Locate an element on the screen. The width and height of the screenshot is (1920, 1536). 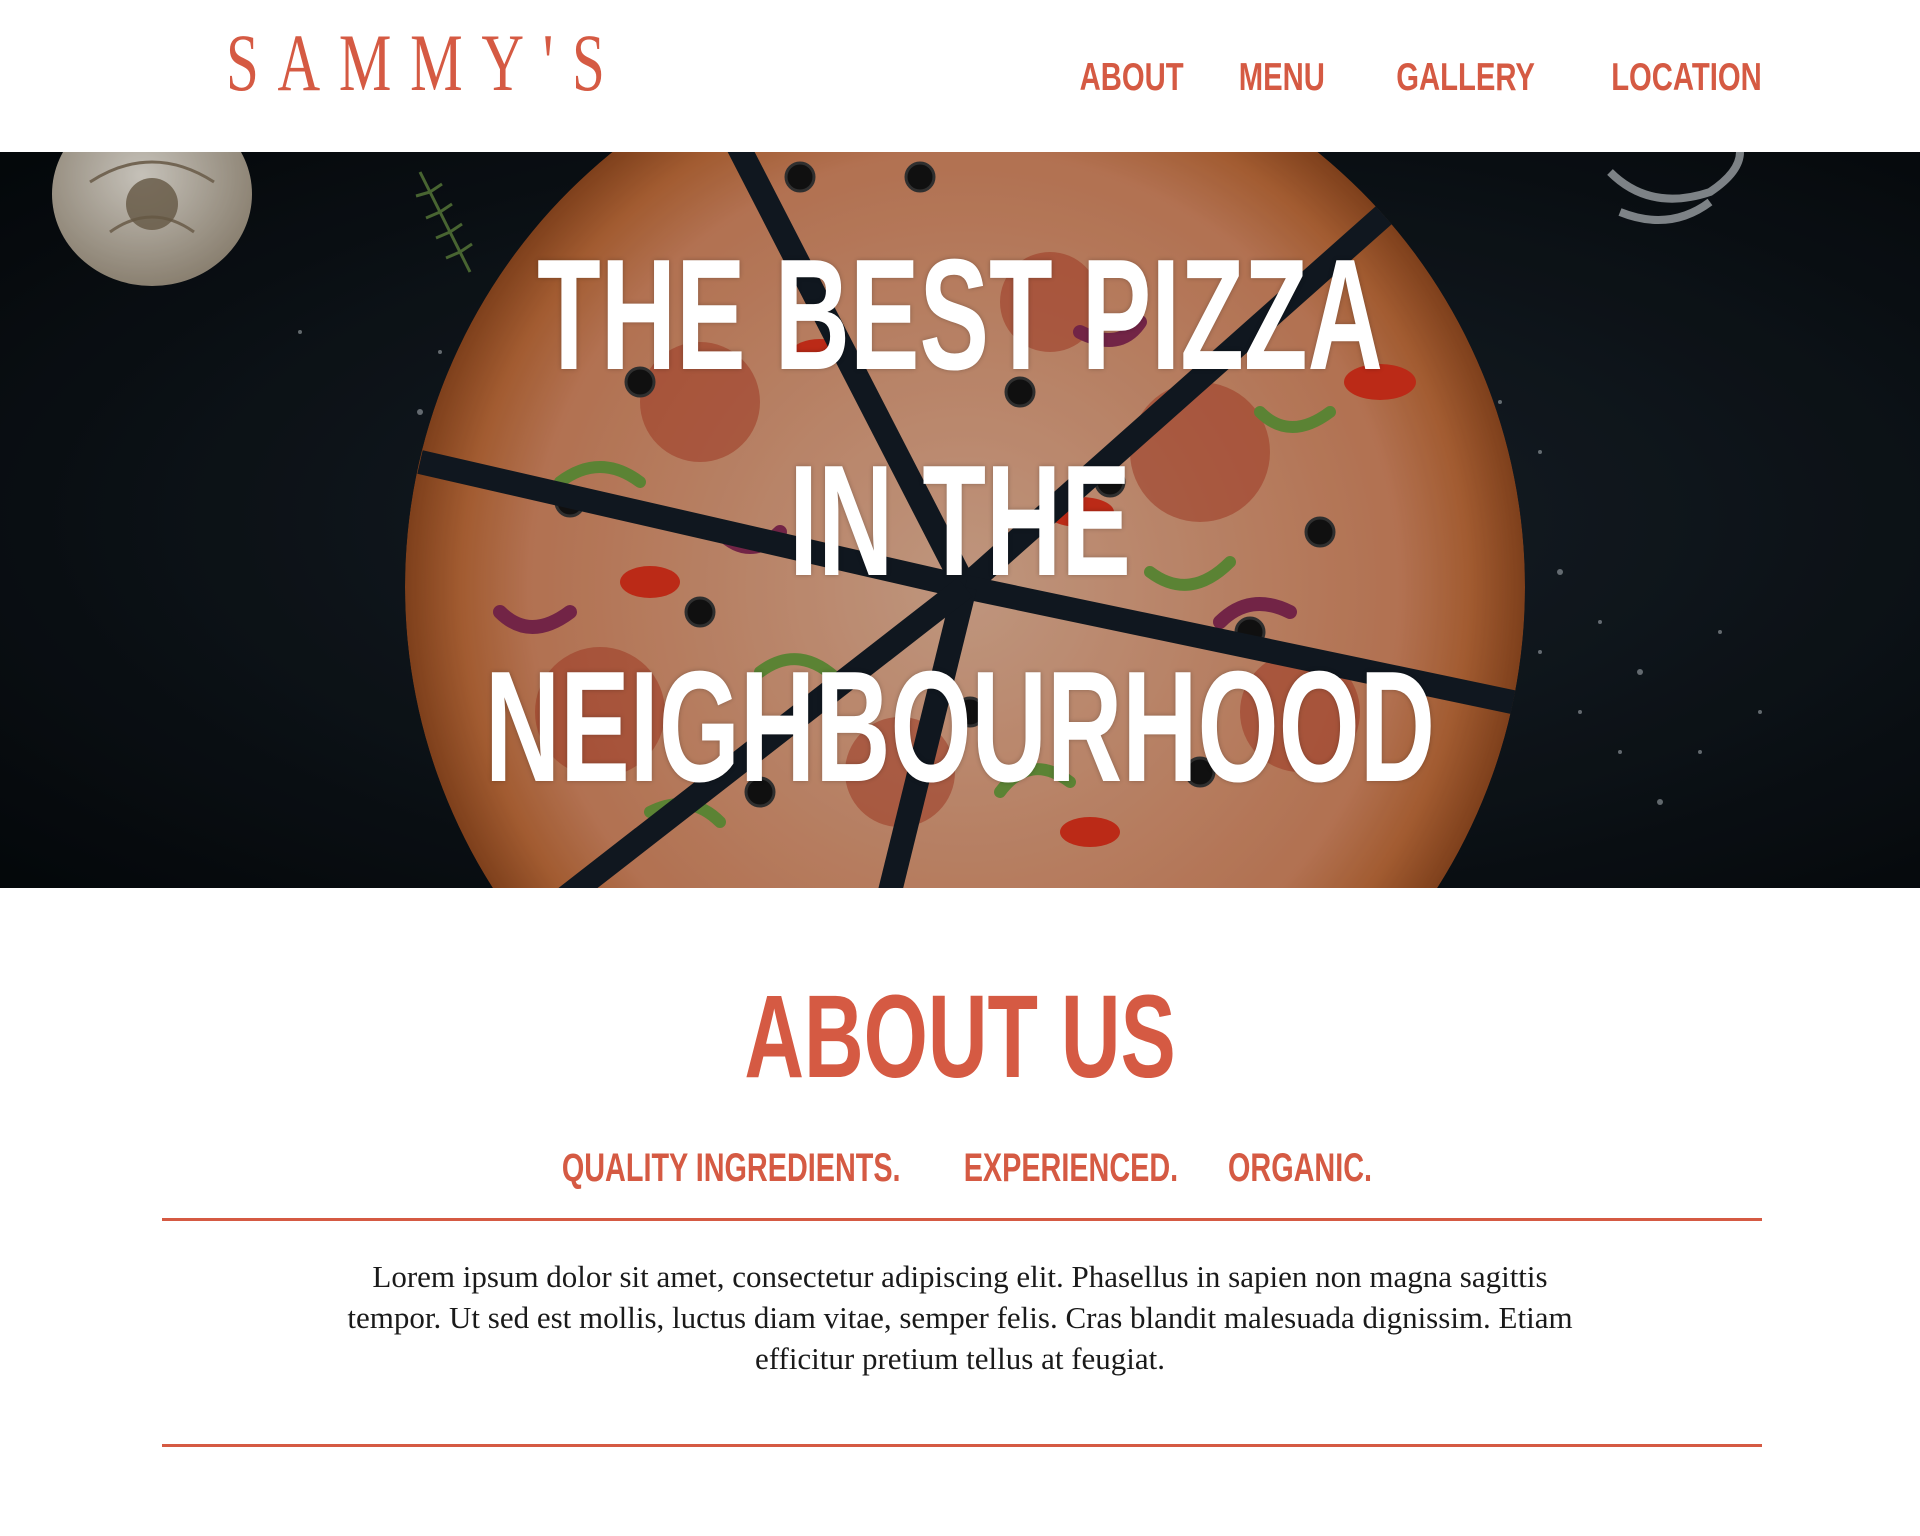
about-tag-experienced: EXPERIENCED. is located at coordinates (1071, 1168).